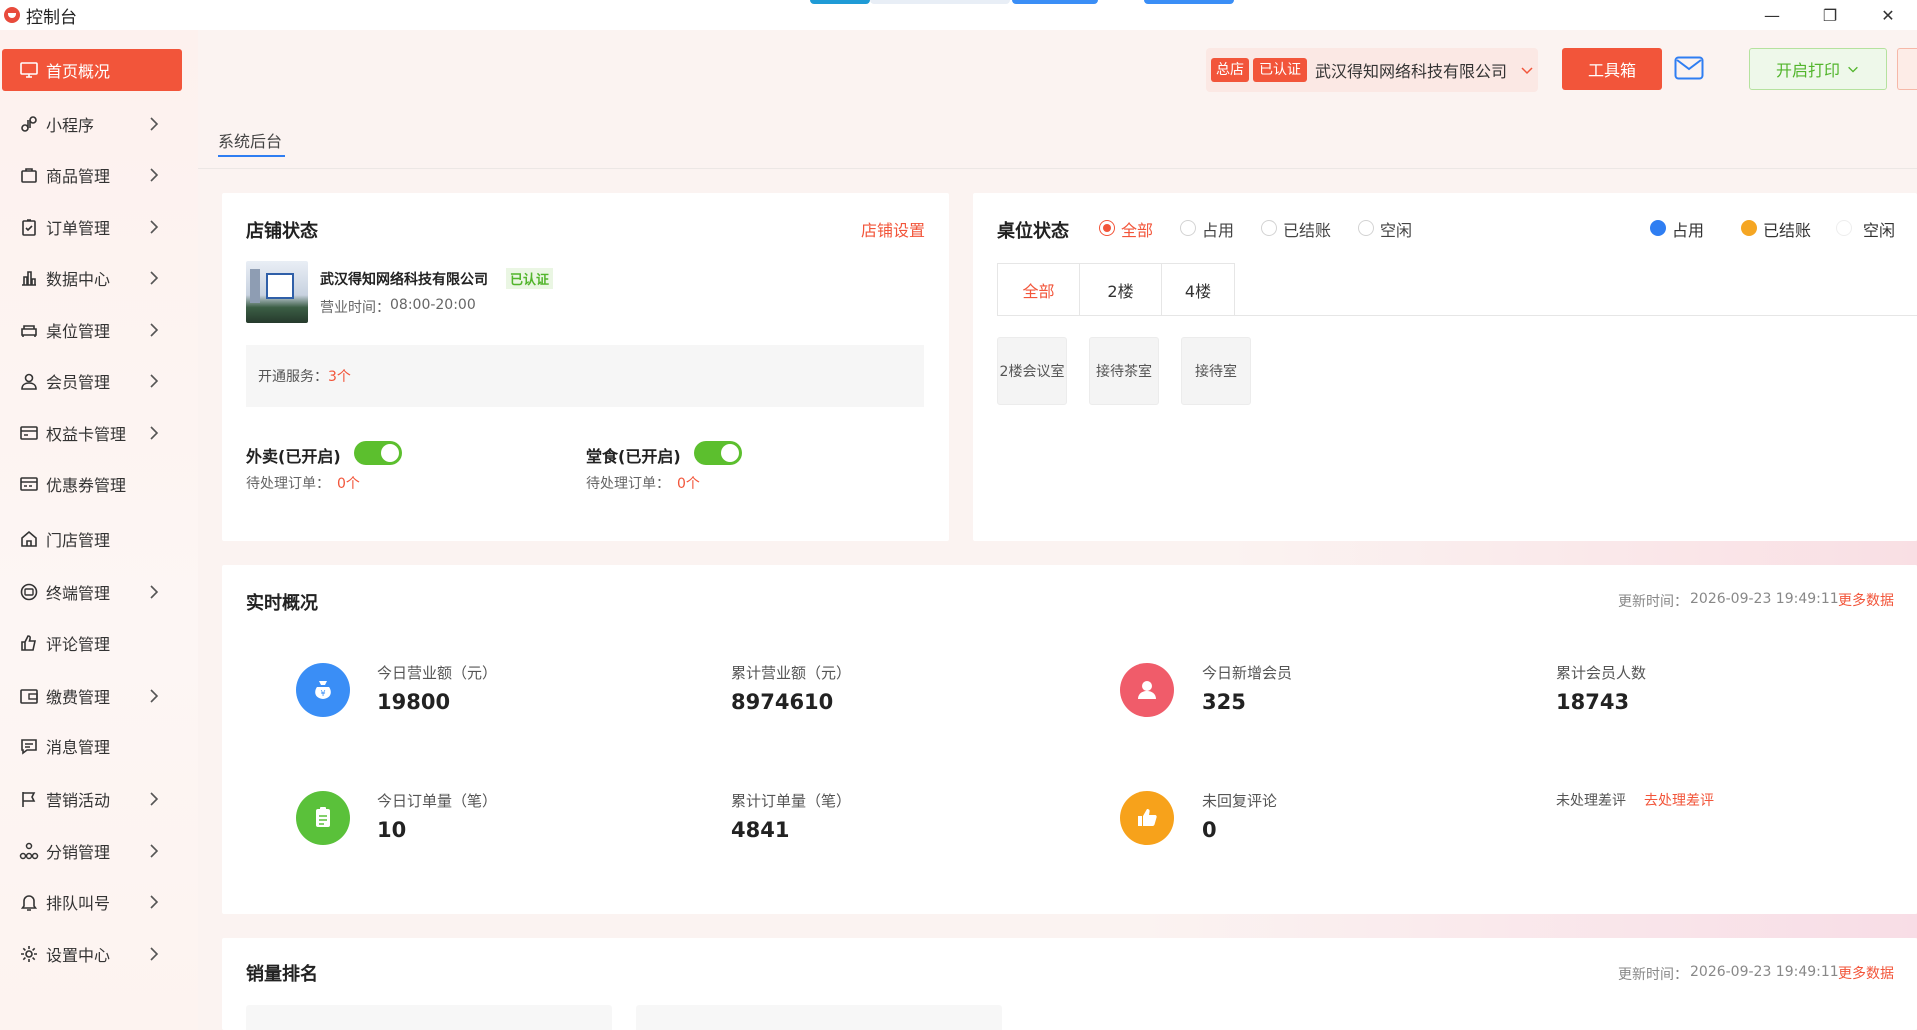 The image size is (1917, 1030). I want to click on card-icon, so click(29, 433).